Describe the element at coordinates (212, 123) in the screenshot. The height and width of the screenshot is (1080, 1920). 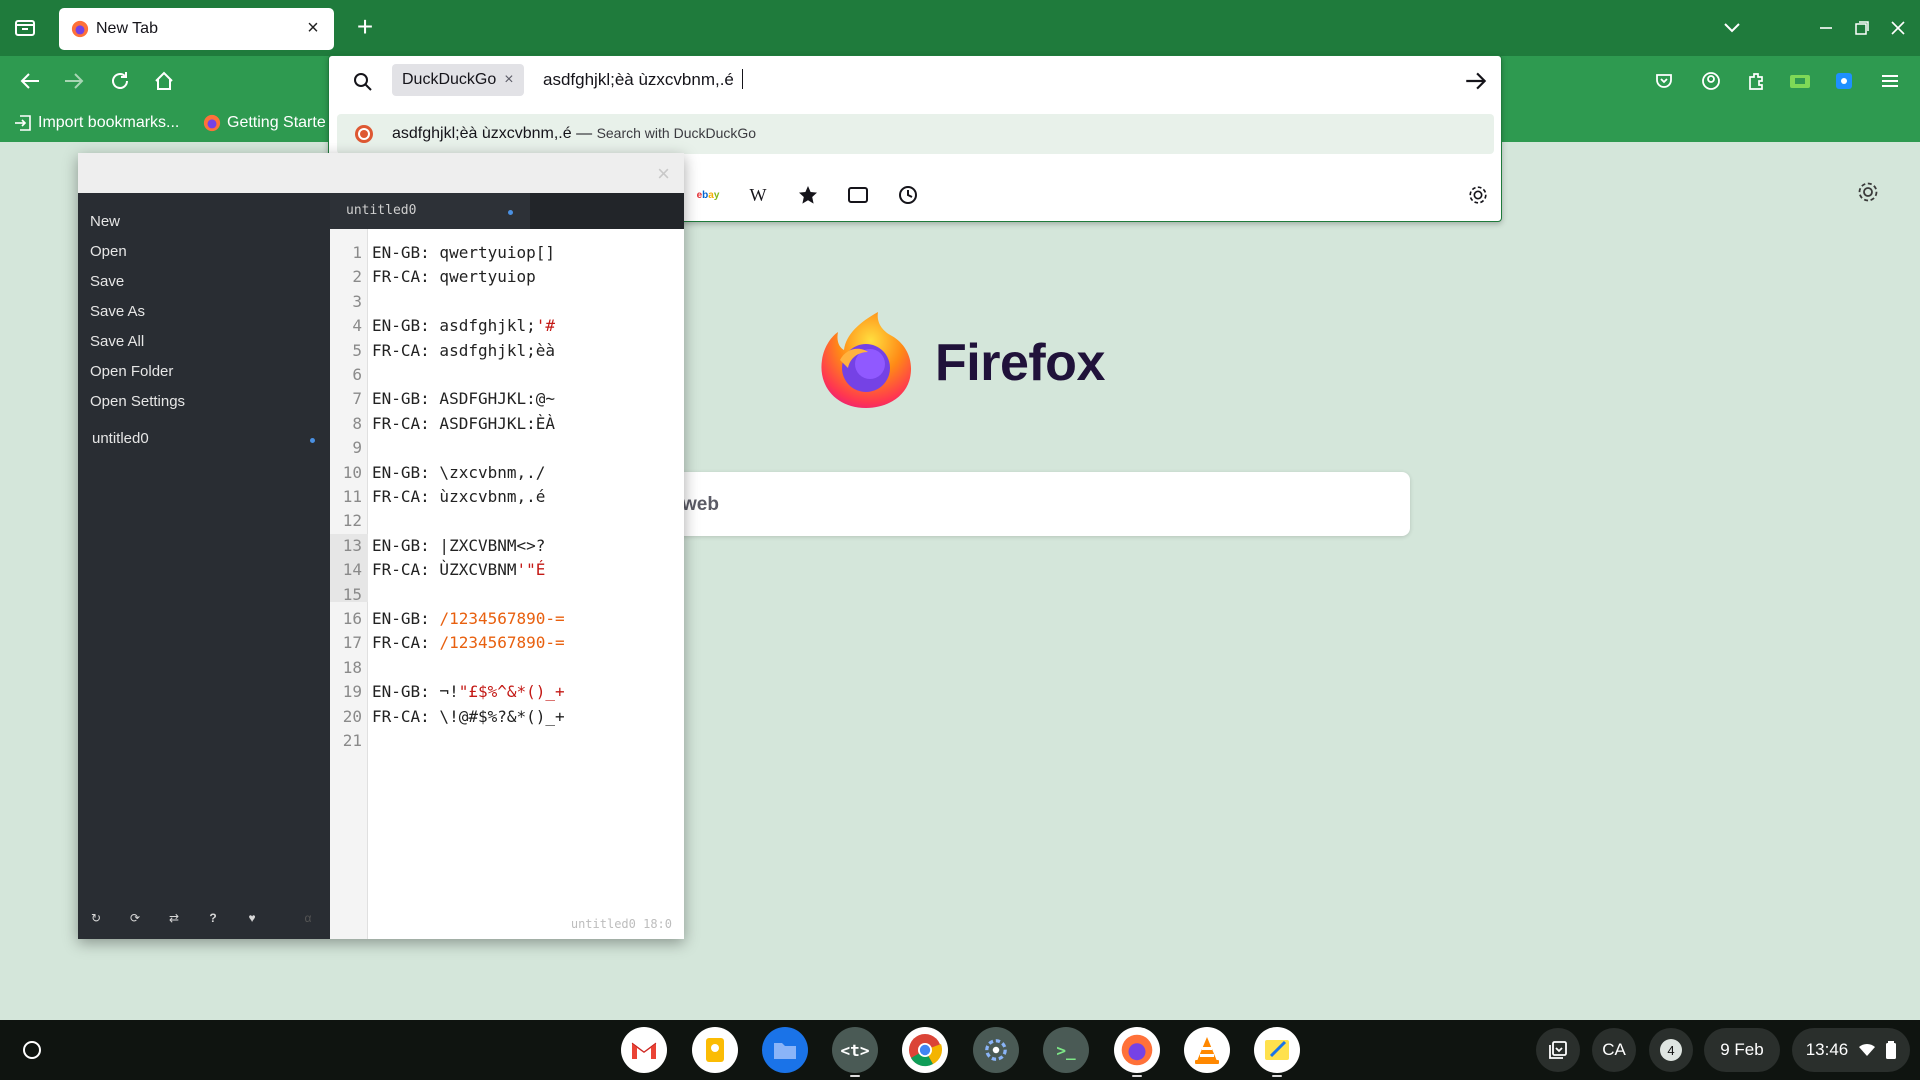
I see `firefox-favicon-icon` at that location.